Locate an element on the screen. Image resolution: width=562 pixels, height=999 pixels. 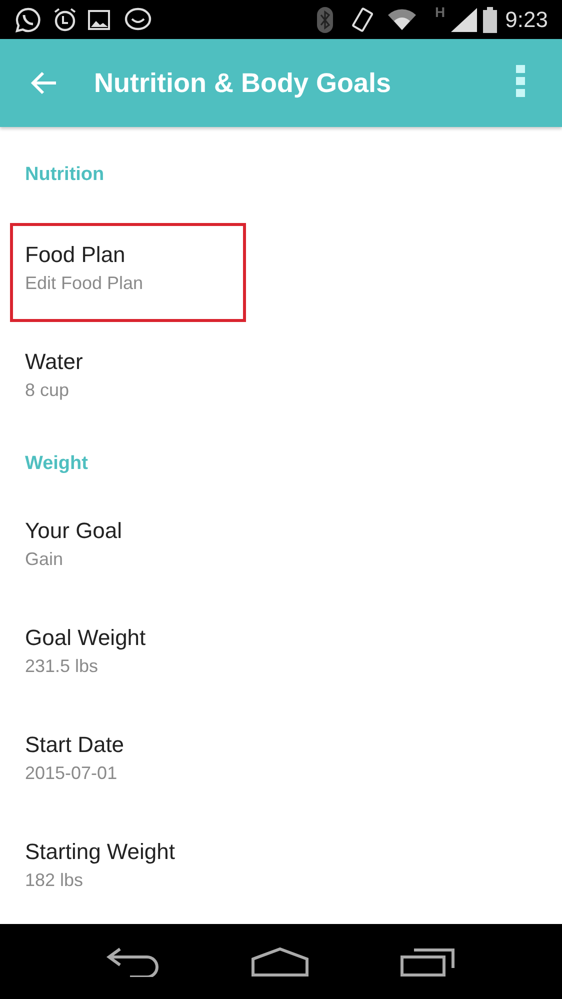
item-subtitle: 2015-07-01 is located at coordinates (71, 773).